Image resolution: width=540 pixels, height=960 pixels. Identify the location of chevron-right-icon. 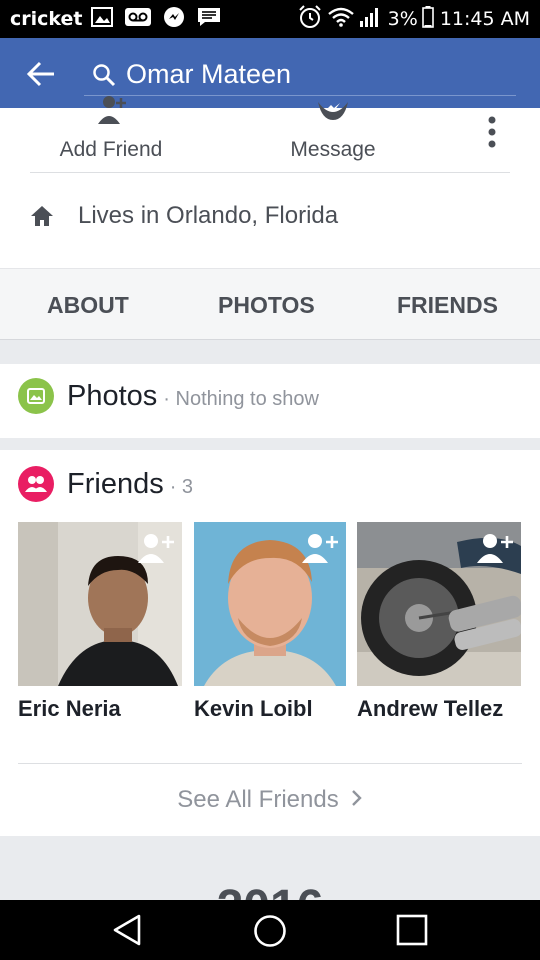
(357, 800).